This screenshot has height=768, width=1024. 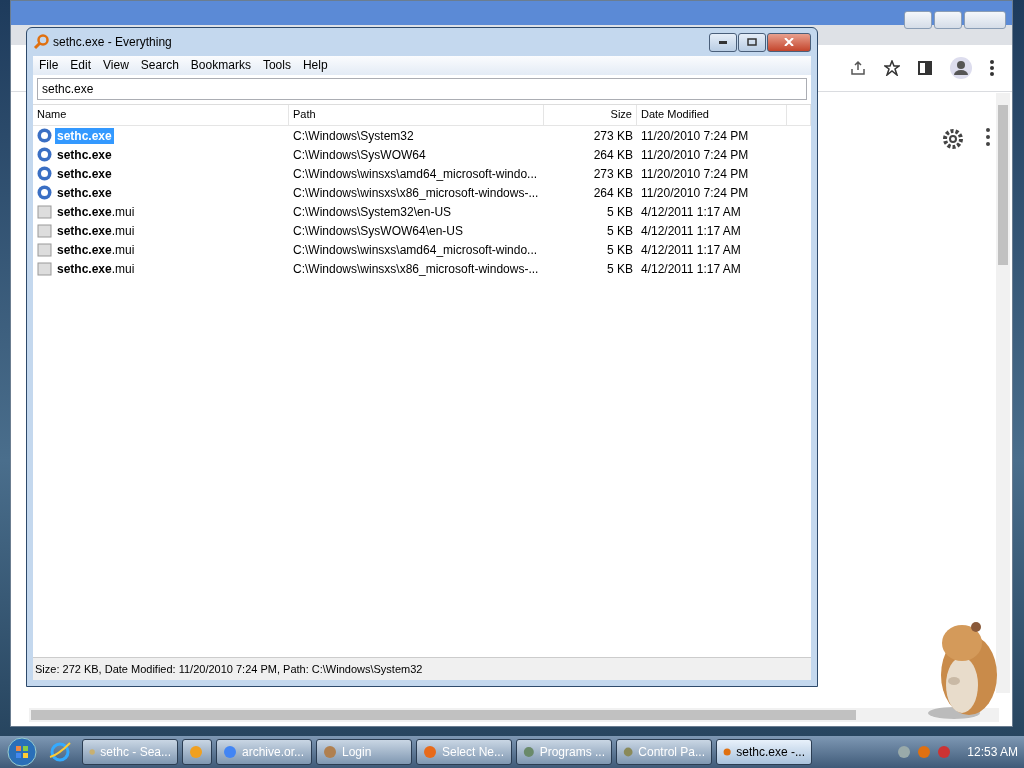 What do you see at coordinates (992, 752) in the screenshot?
I see `clock: 12:53 AM` at bounding box center [992, 752].